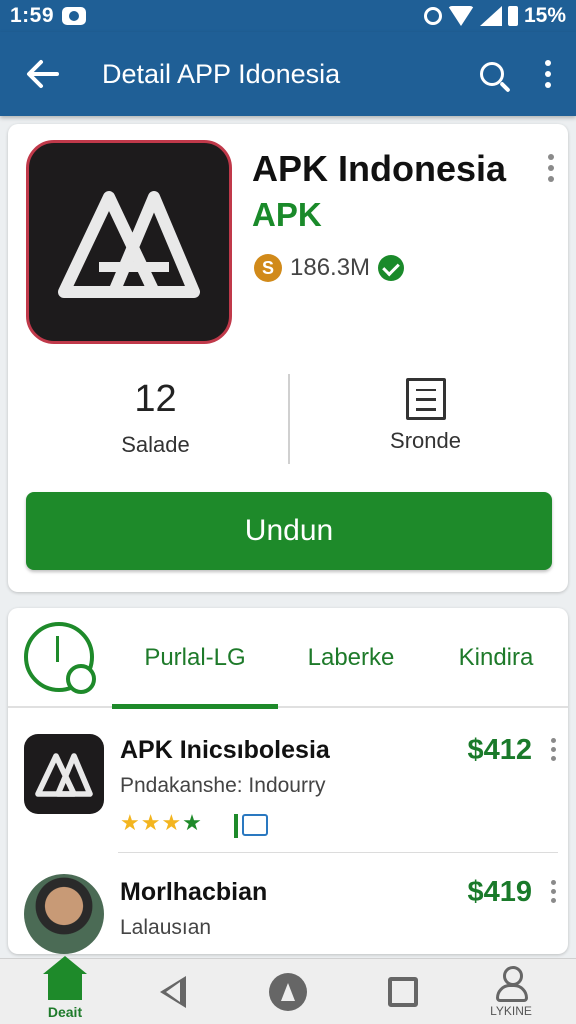 This screenshot has width=576, height=1024. I want to click on back-button, so click(42, 74).